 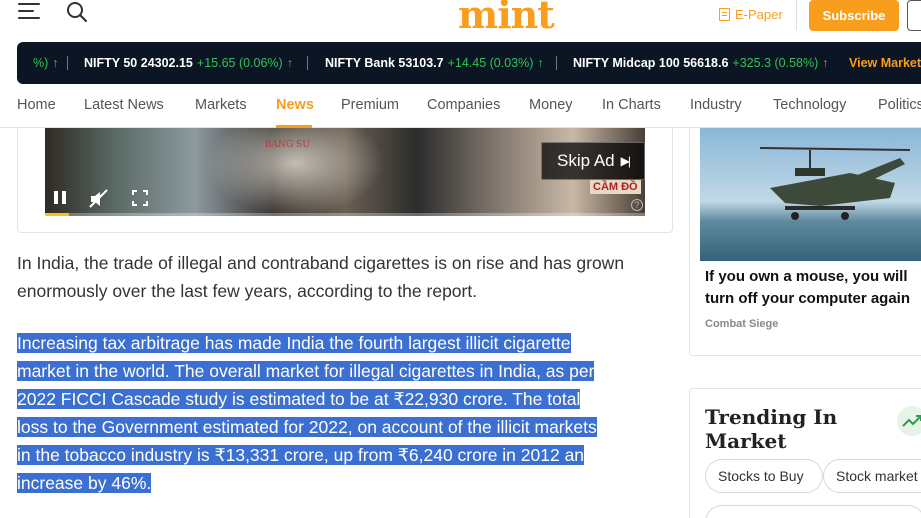 What do you see at coordinates (77, 12) in the screenshot?
I see `search-icon` at bounding box center [77, 12].